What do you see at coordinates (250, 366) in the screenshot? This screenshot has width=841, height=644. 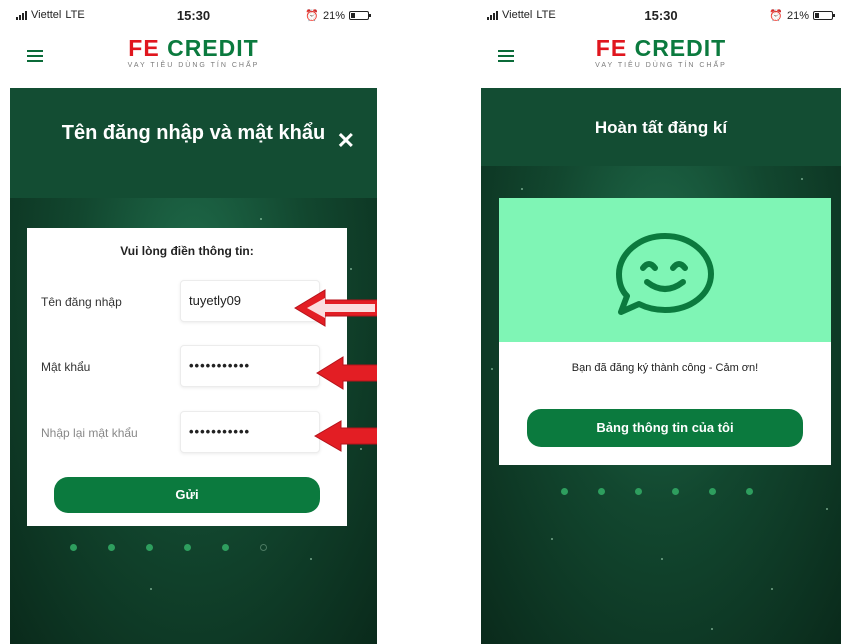 I see `password-input: •••••••••••` at bounding box center [250, 366].